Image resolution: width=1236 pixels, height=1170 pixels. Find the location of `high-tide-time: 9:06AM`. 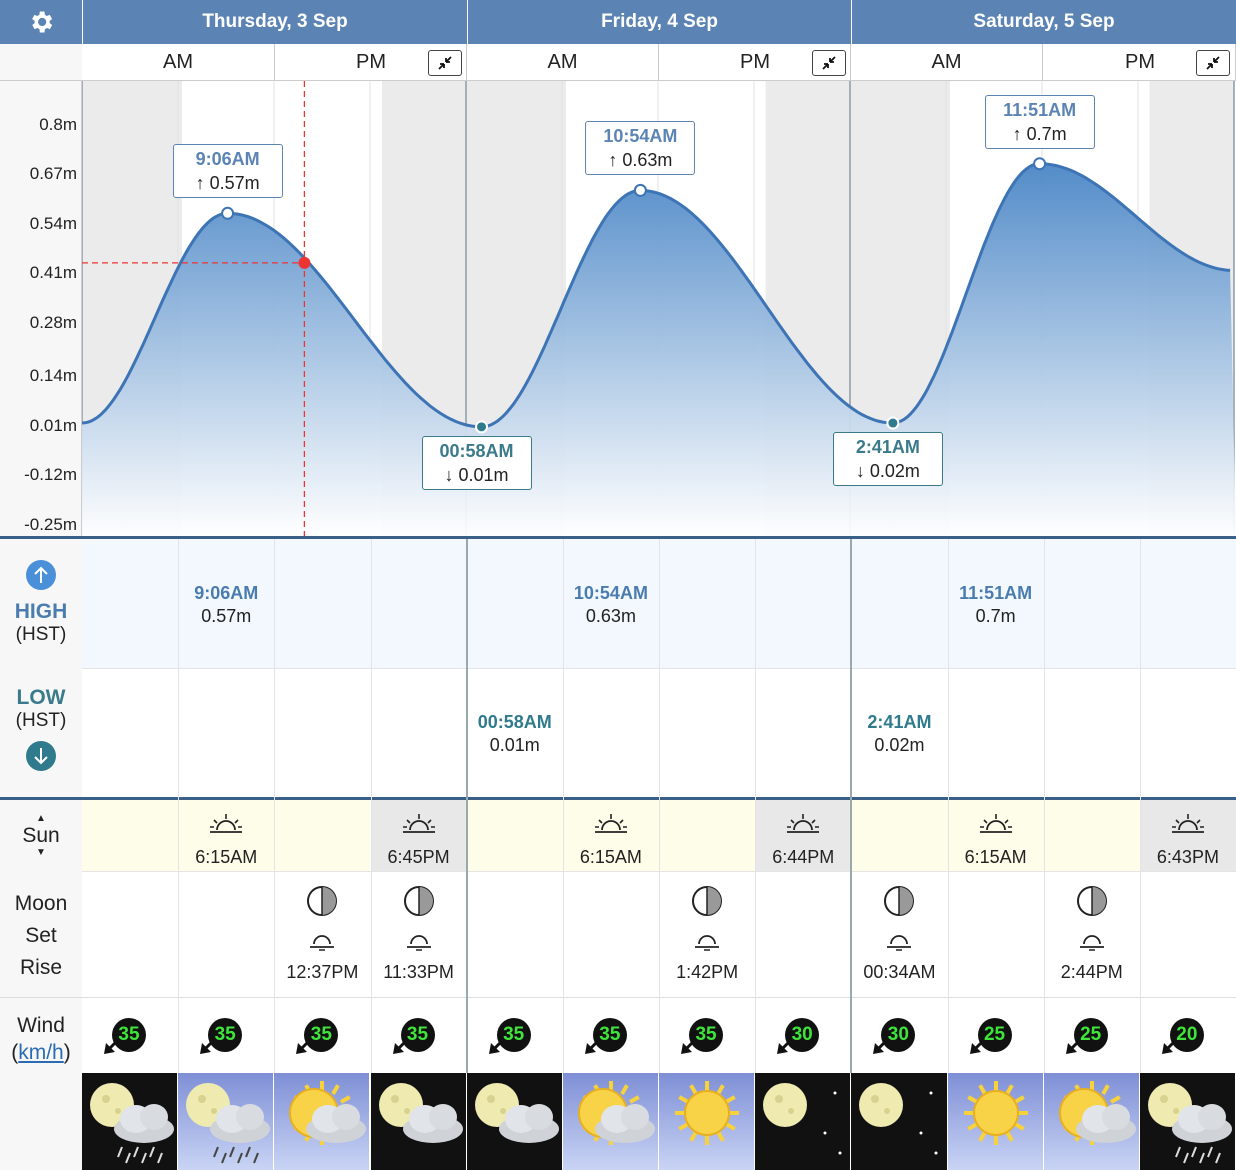

high-tide-time: 9:06AM is located at coordinates (226, 593).